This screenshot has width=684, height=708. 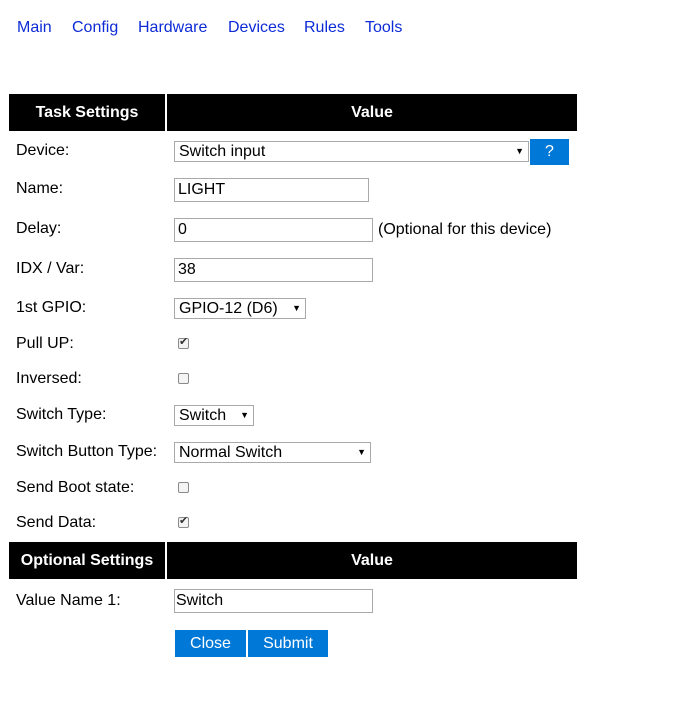 I want to click on send-boot-label: Send Boot state:, so click(x=75, y=487).